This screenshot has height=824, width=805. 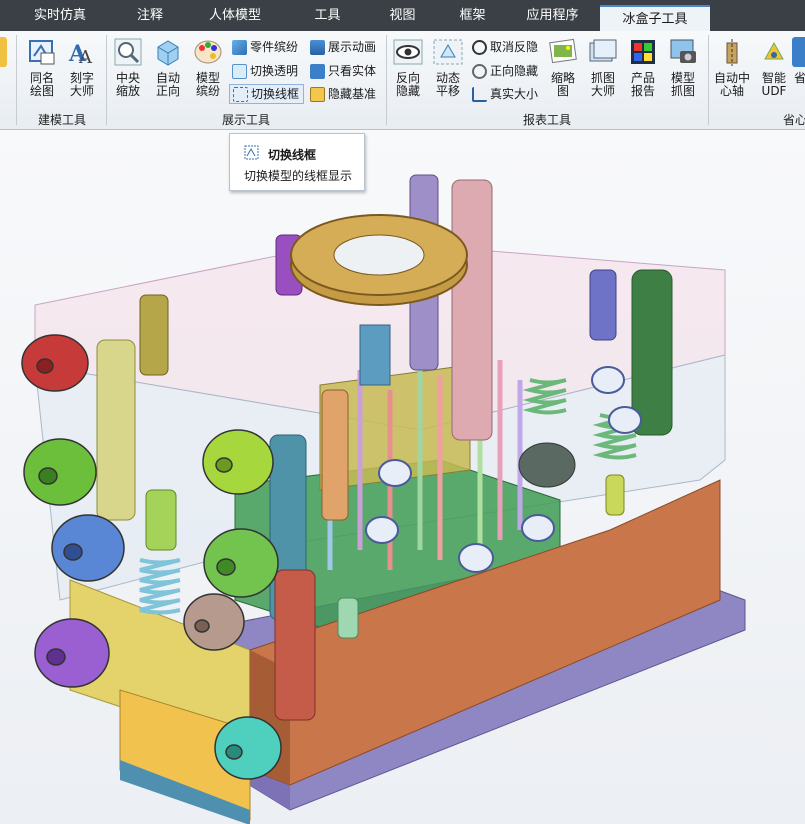 What do you see at coordinates (552, 15) in the screenshot?
I see `tab-applications: 应用程序` at bounding box center [552, 15].